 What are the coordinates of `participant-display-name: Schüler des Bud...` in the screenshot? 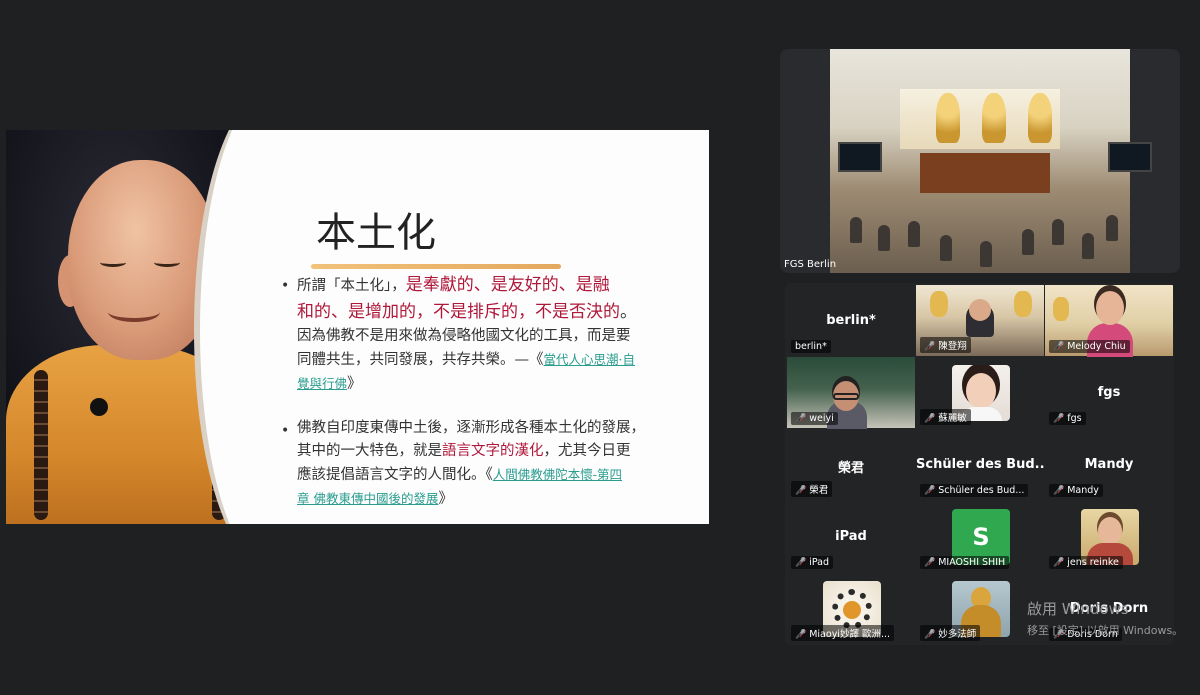 It's located at (983, 464).